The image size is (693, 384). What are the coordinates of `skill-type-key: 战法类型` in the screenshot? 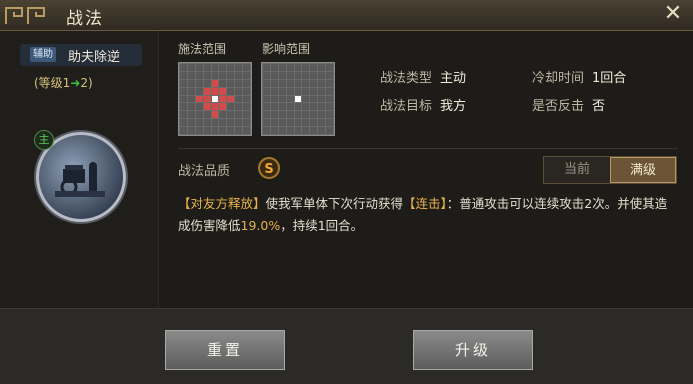 It's located at (406, 78).